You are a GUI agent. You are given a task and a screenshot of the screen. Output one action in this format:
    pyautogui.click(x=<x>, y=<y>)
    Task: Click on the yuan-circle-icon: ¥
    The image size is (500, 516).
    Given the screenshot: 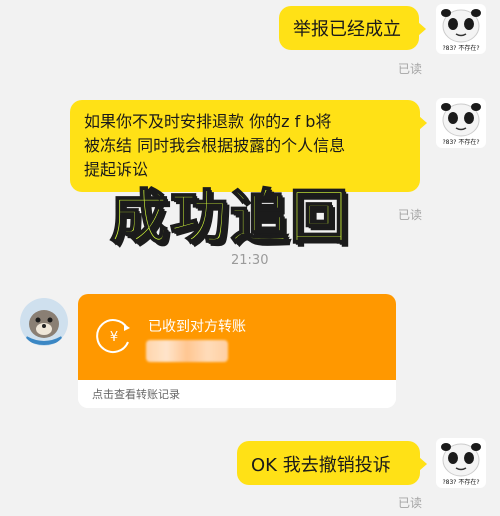 What is the action you would take?
    pyautogui.click(x=113, y=336)
    